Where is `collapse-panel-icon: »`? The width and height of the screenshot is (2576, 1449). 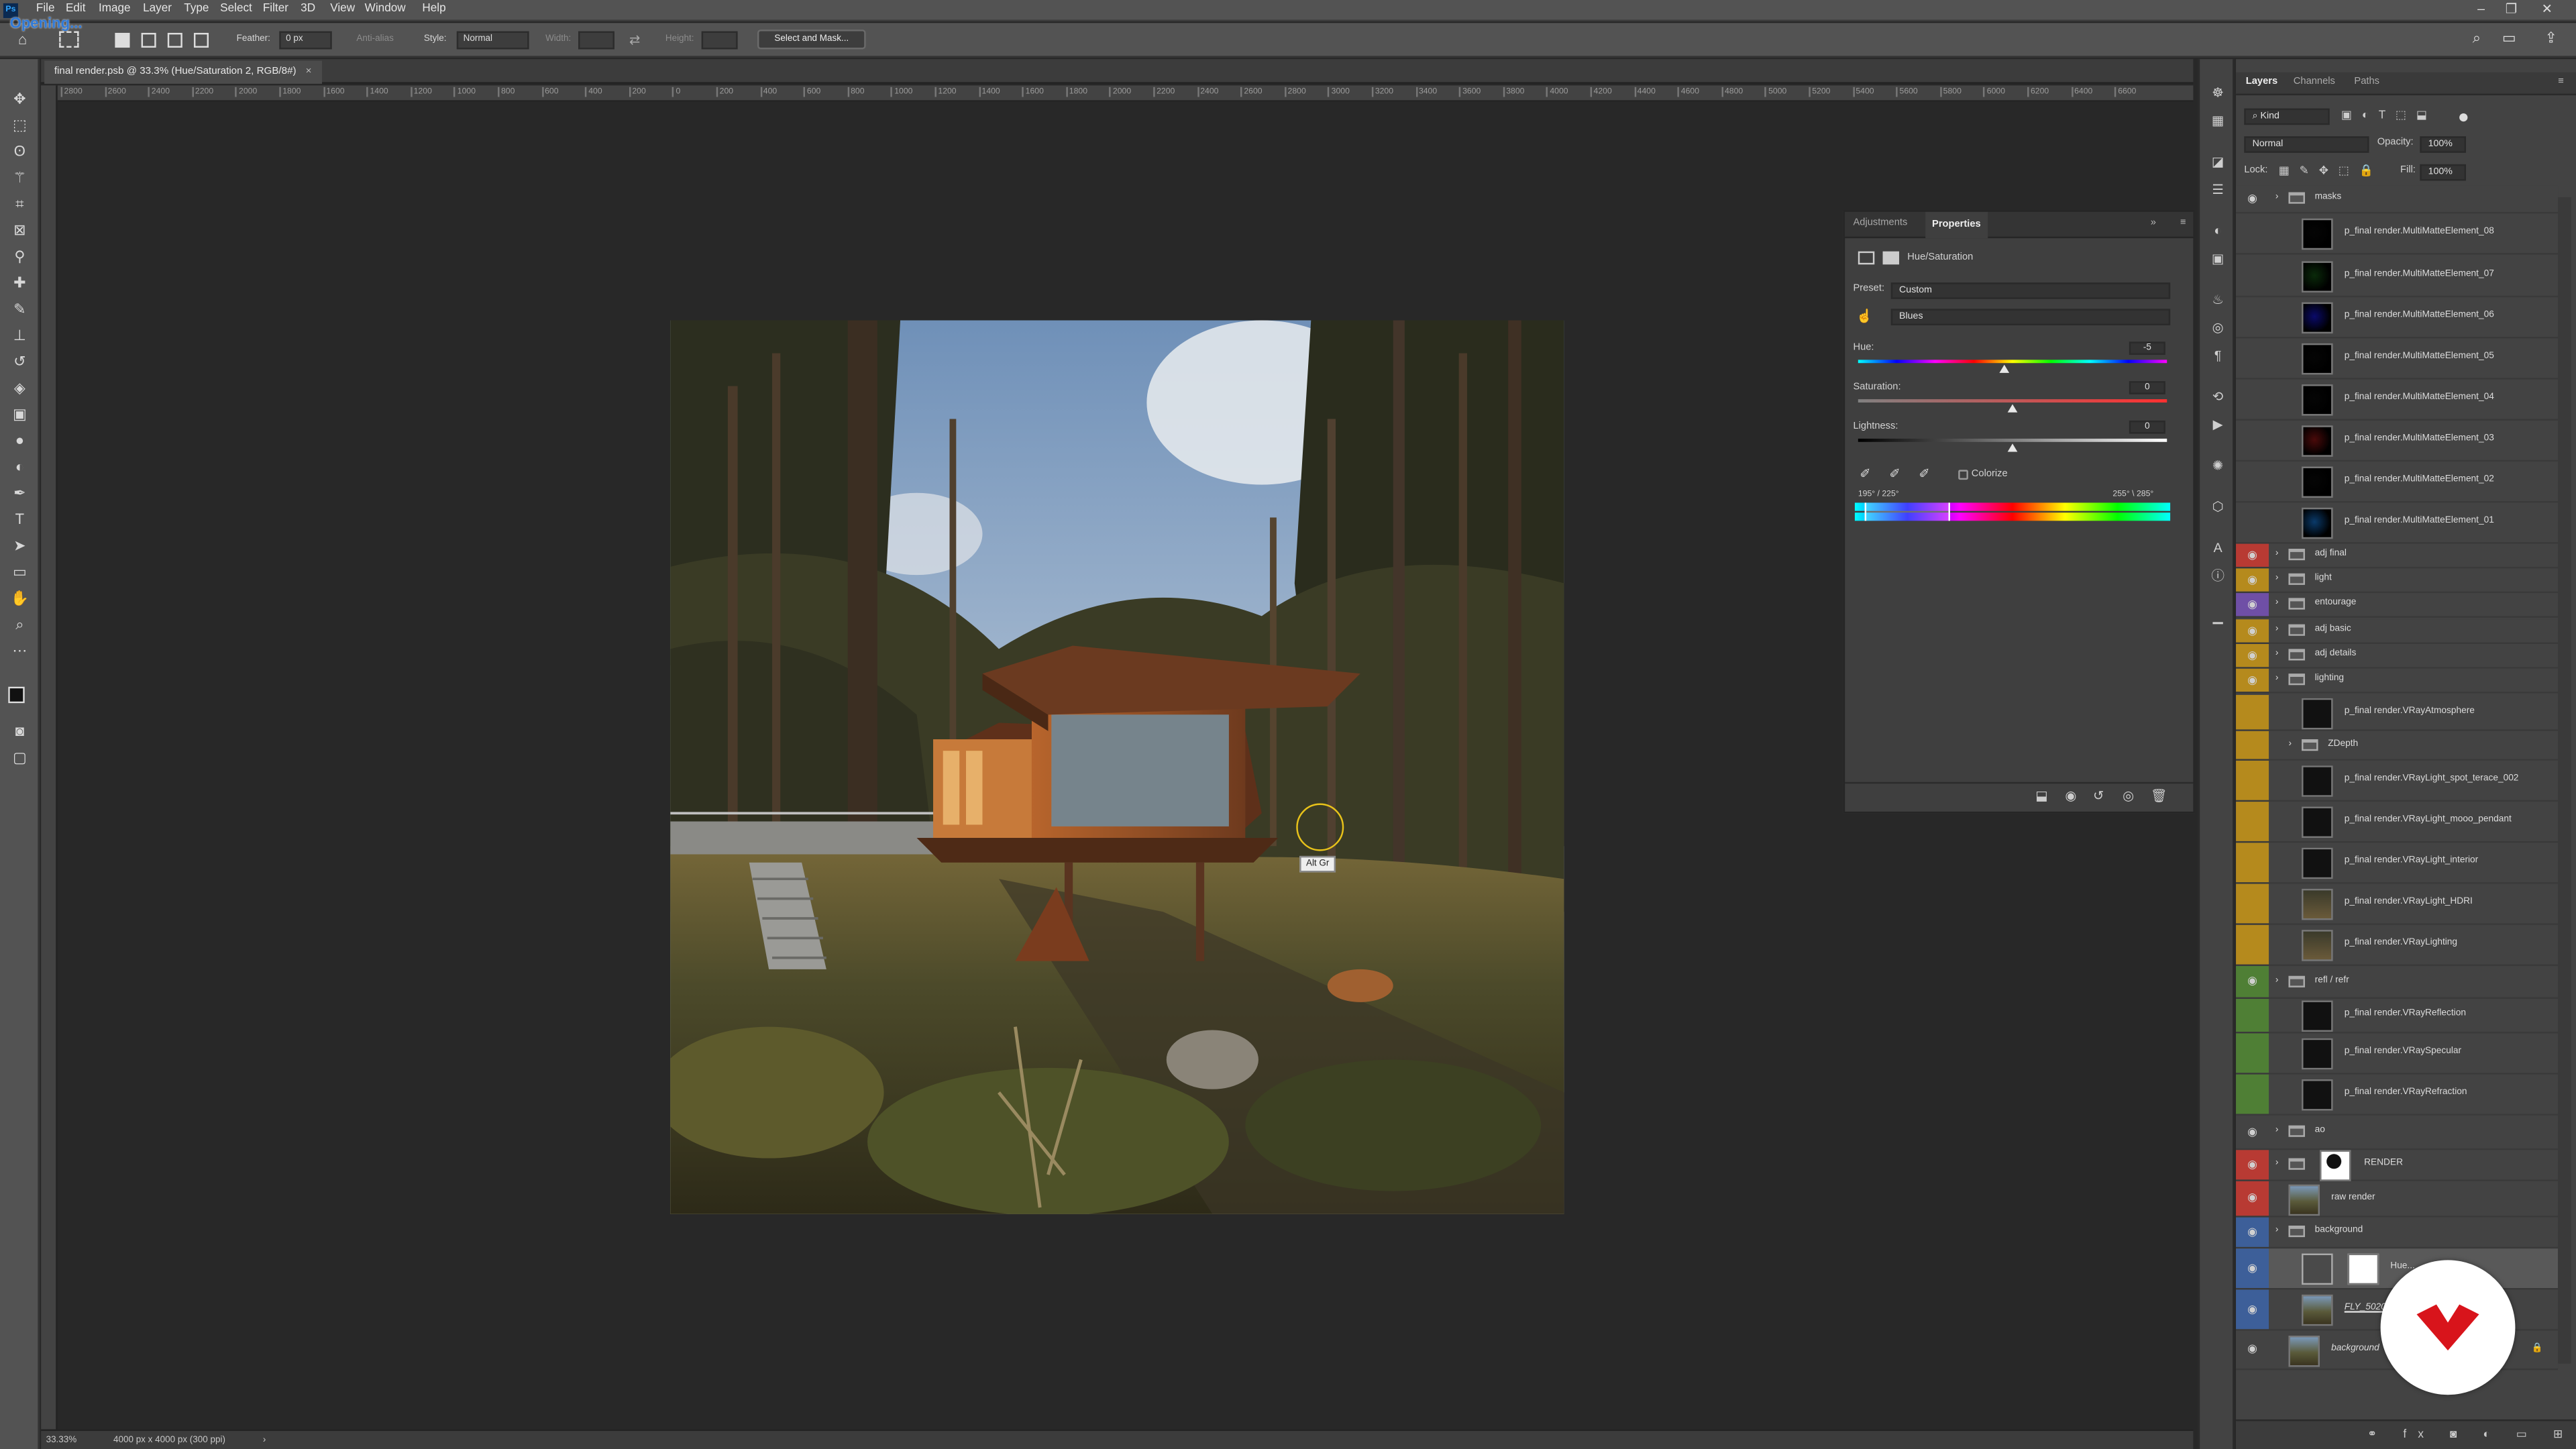 collapse-panel-icon: » is located at coordinates (2153, 224).